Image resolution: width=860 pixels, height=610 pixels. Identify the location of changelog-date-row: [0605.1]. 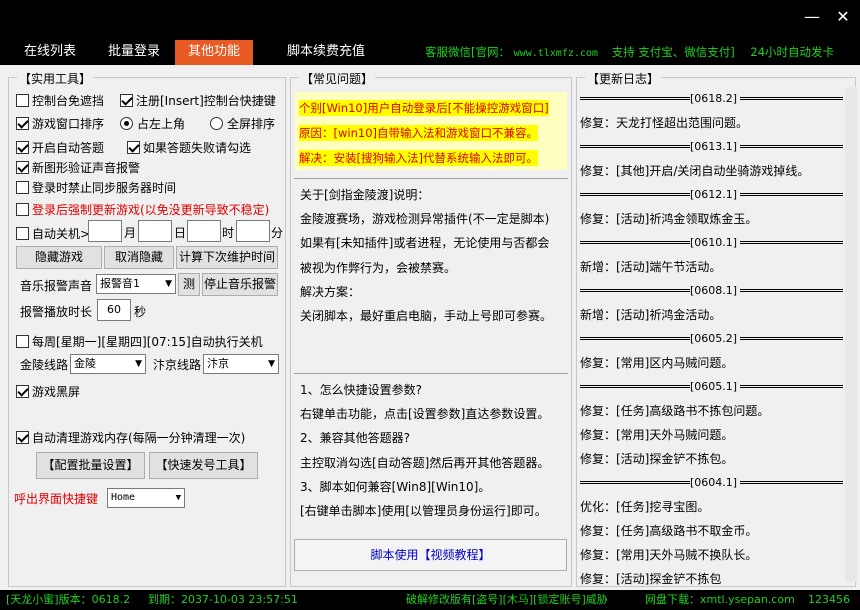
(711, 387).